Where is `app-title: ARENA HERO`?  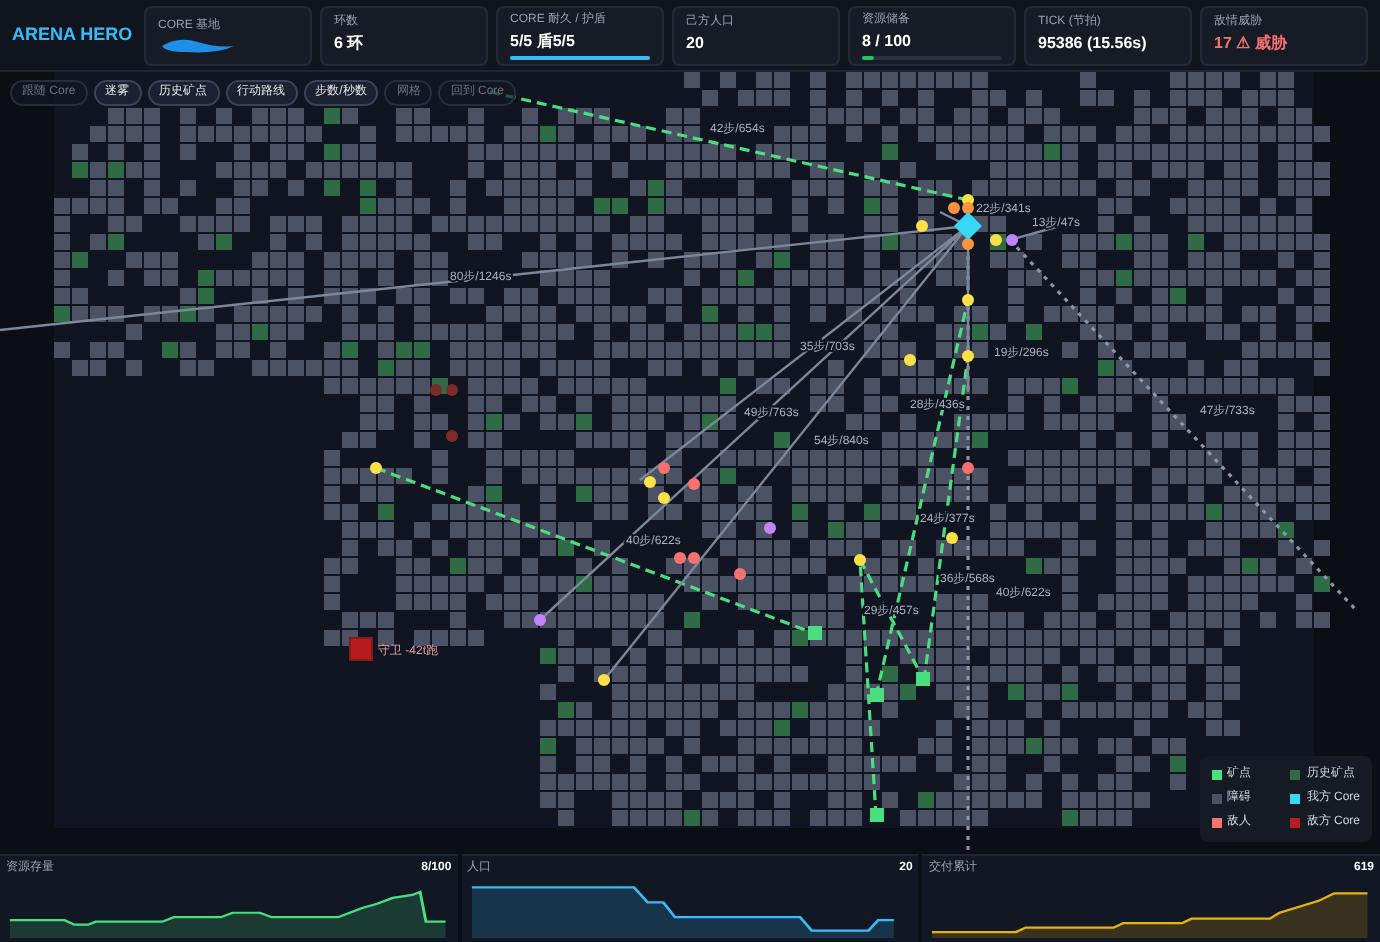 app-title: ARENA HERO is located at coordinates (73, 34).